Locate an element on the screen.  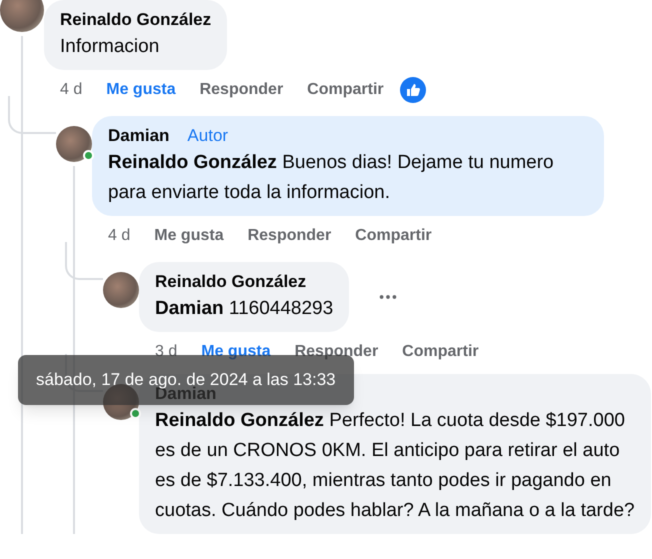
comment-text: Damian 1160448293 is located at coordinates (244, 309).